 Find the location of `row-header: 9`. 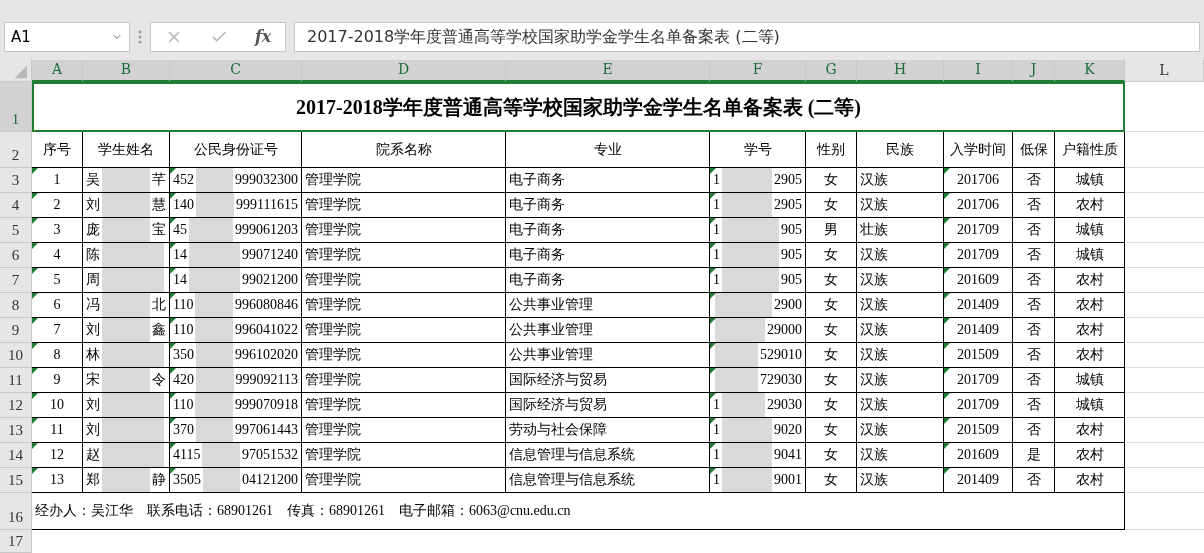

row-header: 9 is located at coordinates (16, 330).